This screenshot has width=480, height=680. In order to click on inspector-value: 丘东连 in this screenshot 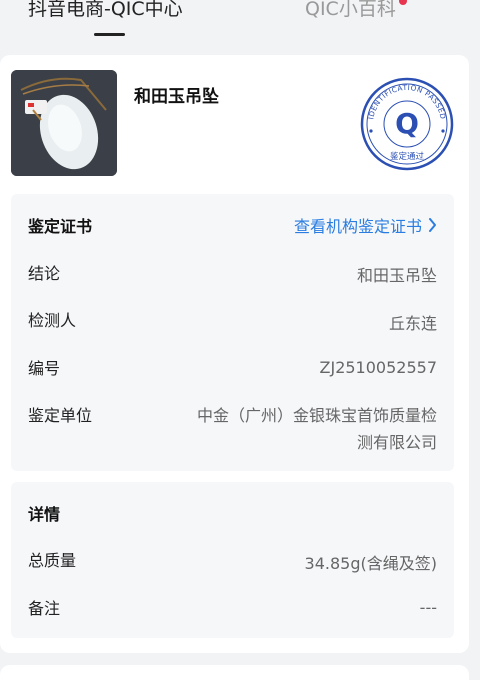, I will do `click(412, 323)`.